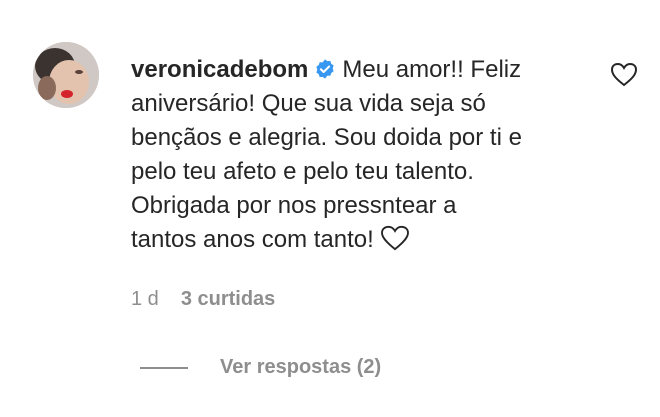 The image size is (660, 417). I want to click on view-replies-label: Ver respostas (2), so click(301, 367).